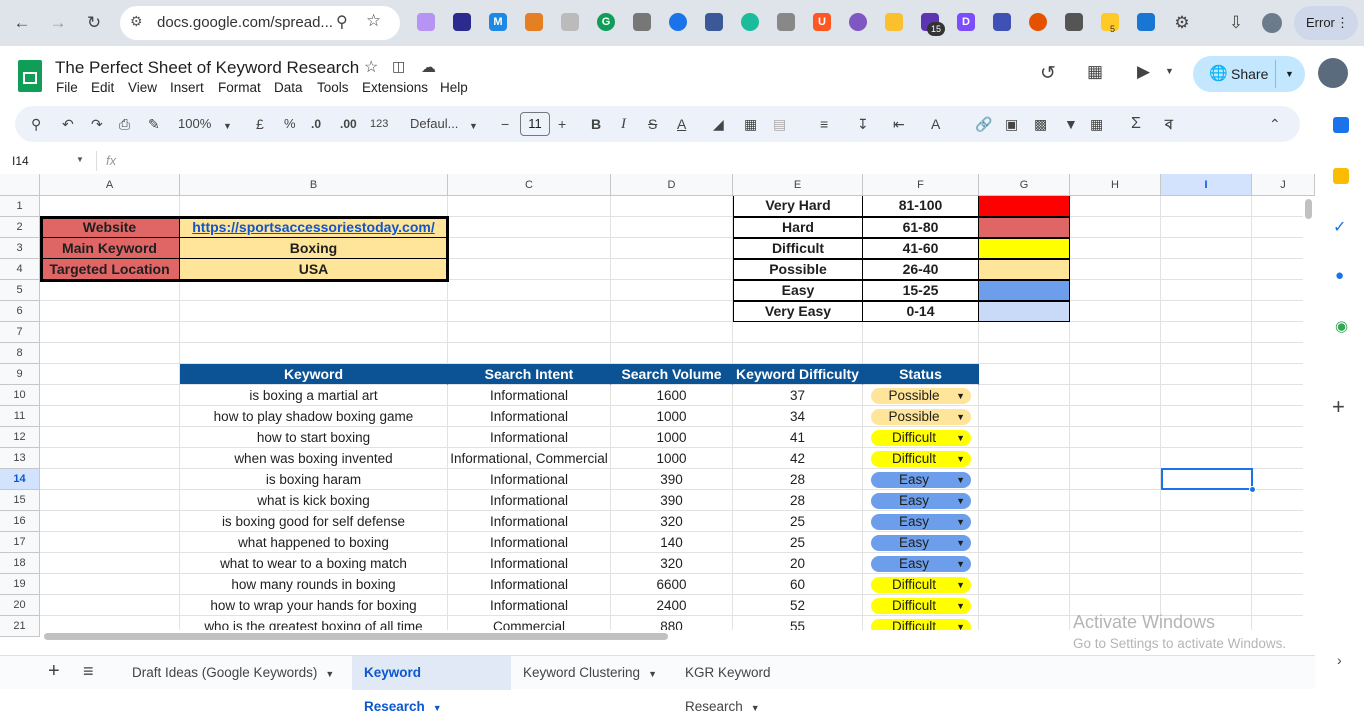 This screenshot has height=725, width=1364. What do you see at coordinates (921, 459) in the screenshot?
I see `status-dropdown-chip: Difficult ▼` at bounding box center [921, 459].